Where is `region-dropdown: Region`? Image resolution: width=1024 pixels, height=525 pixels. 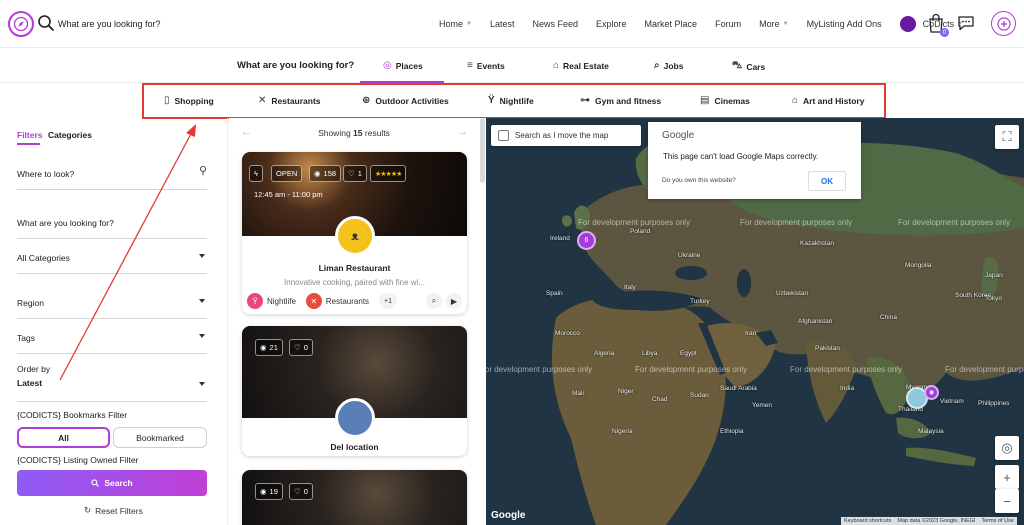
region-dropdown: Region is located at coordinates (112, 307).